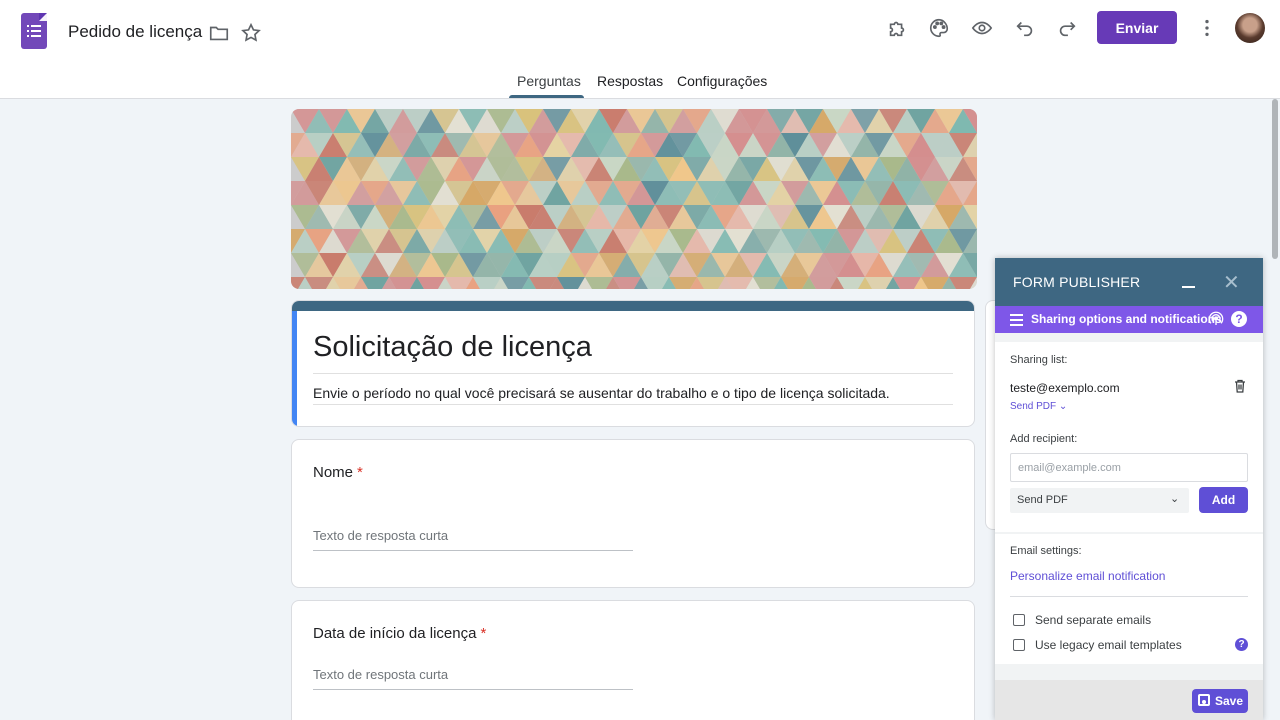  Describe the element at coordinates (1129, 596) in the screenshot. I see `divider` at that location.